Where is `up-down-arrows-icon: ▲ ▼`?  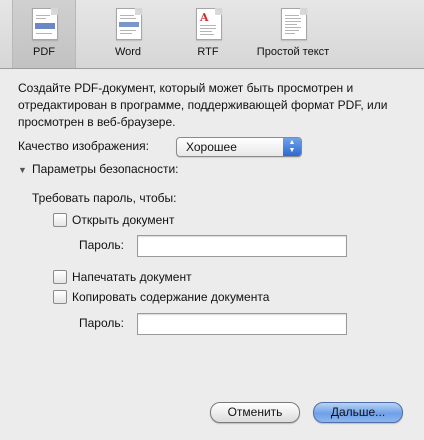 up-down-arrows-icon: ▲ ▼ is located at coordinates (292, 147).